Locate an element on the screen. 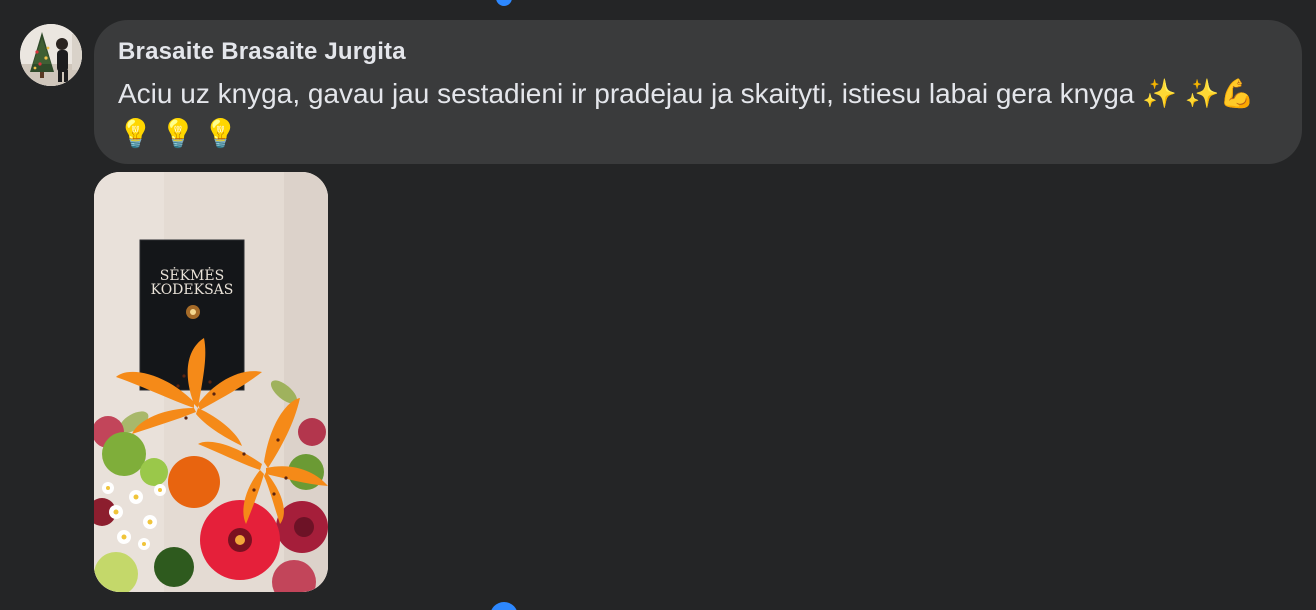 The height and width of the screenshot is (610, 1316). reaction-indicator-top is located at coordinates (504, 3).